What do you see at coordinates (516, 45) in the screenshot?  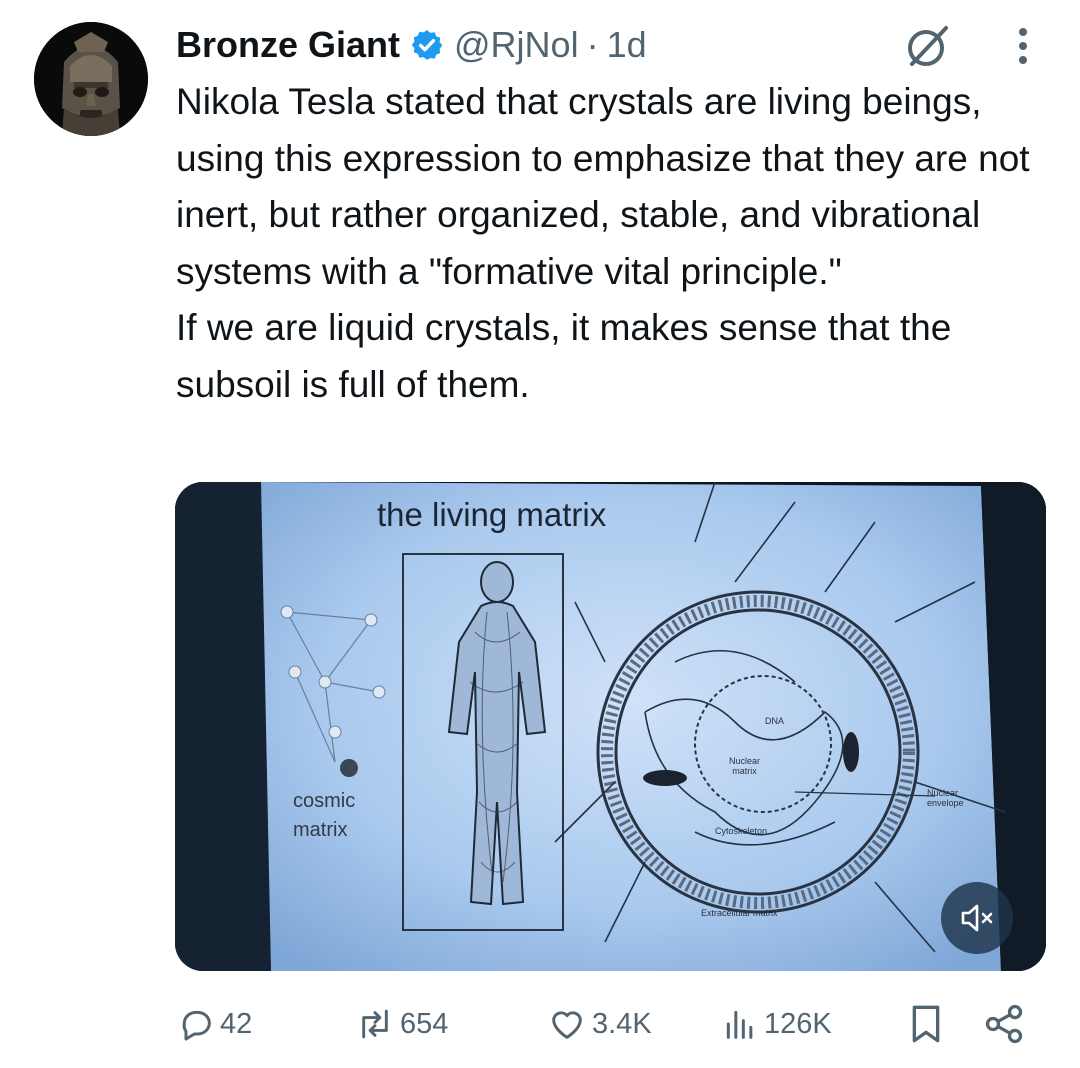 I see `author-handle: @RjNol` at bounding box center [516, 45].